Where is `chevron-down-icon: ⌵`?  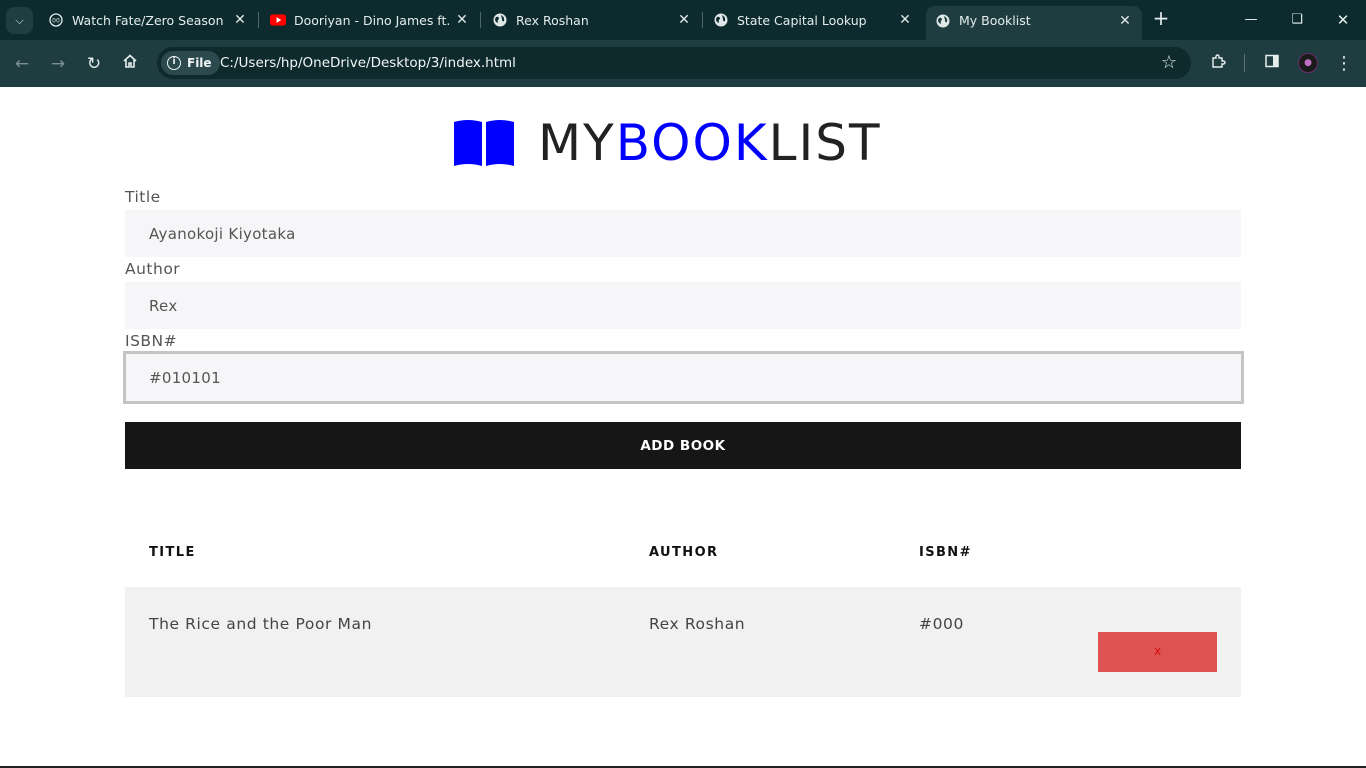 chevron-down-icon: ⌵ is located at coordinates (19, 20).